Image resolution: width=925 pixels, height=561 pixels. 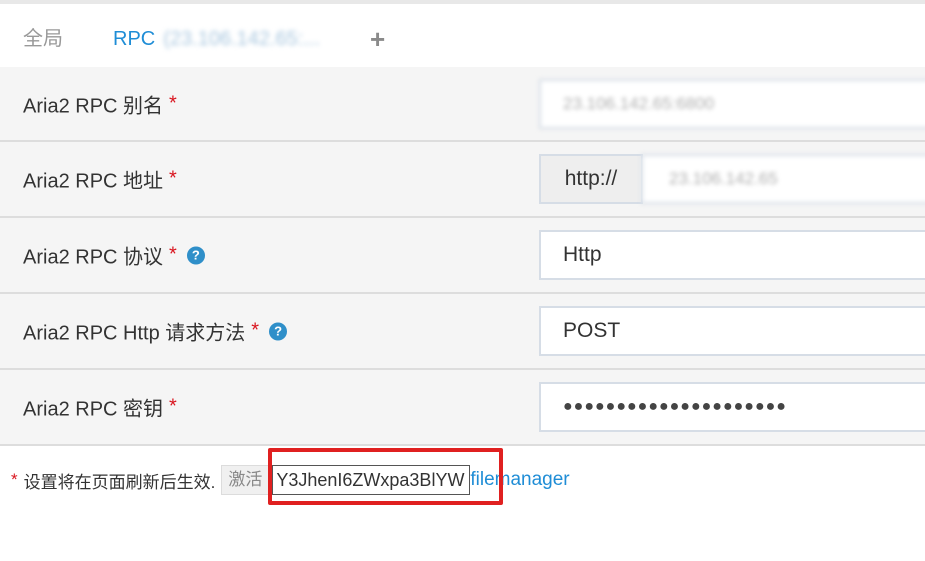 What do you see at coordinates (93, 181) in the screenshot?
I see `address-label: Aria2 RPC 地址` at bounding box center [93, 181].